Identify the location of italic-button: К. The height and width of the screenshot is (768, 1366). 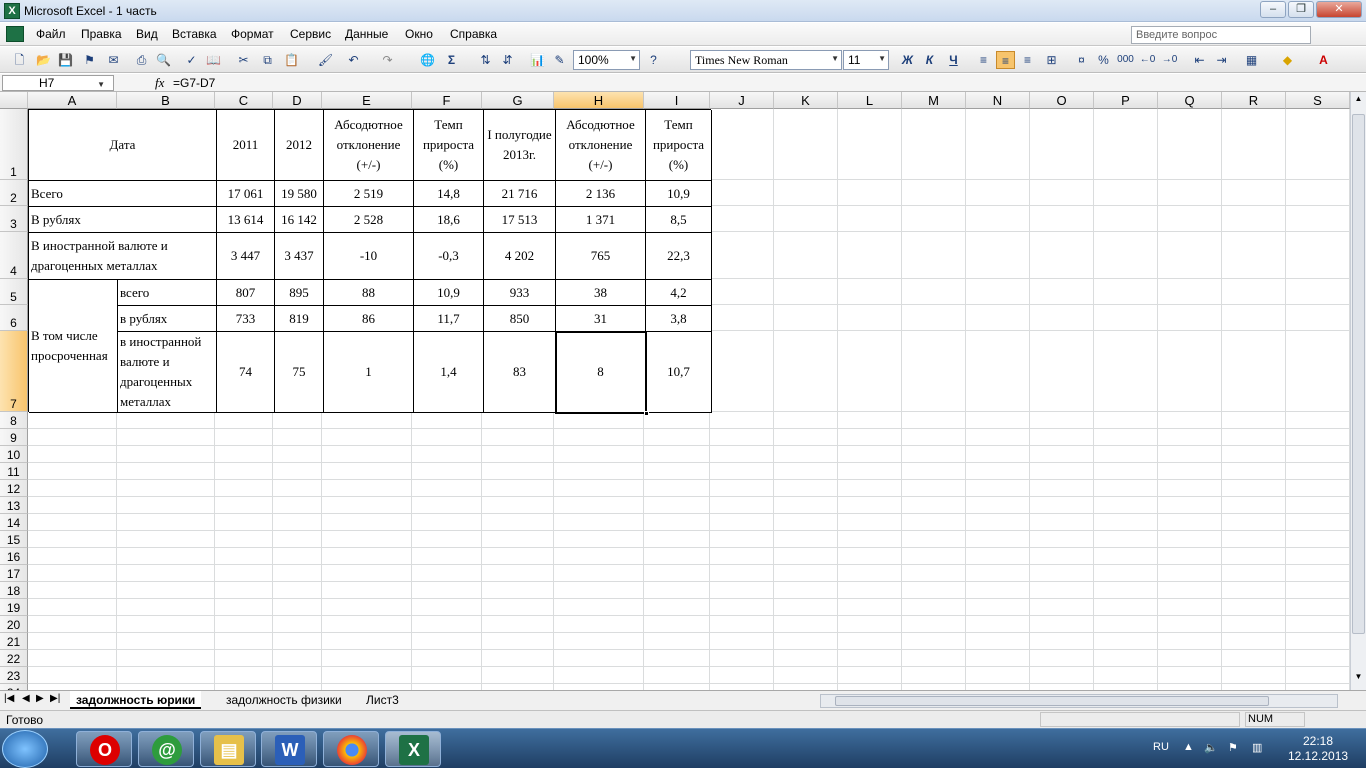
(929, 60).